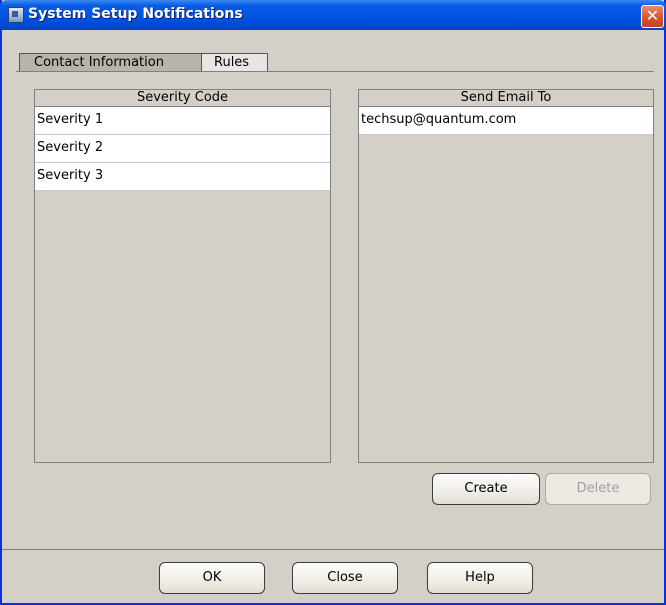 Image resolution: width=666 pixels, height=605 pixels. I want to click on app-icon, so click(16, 15).